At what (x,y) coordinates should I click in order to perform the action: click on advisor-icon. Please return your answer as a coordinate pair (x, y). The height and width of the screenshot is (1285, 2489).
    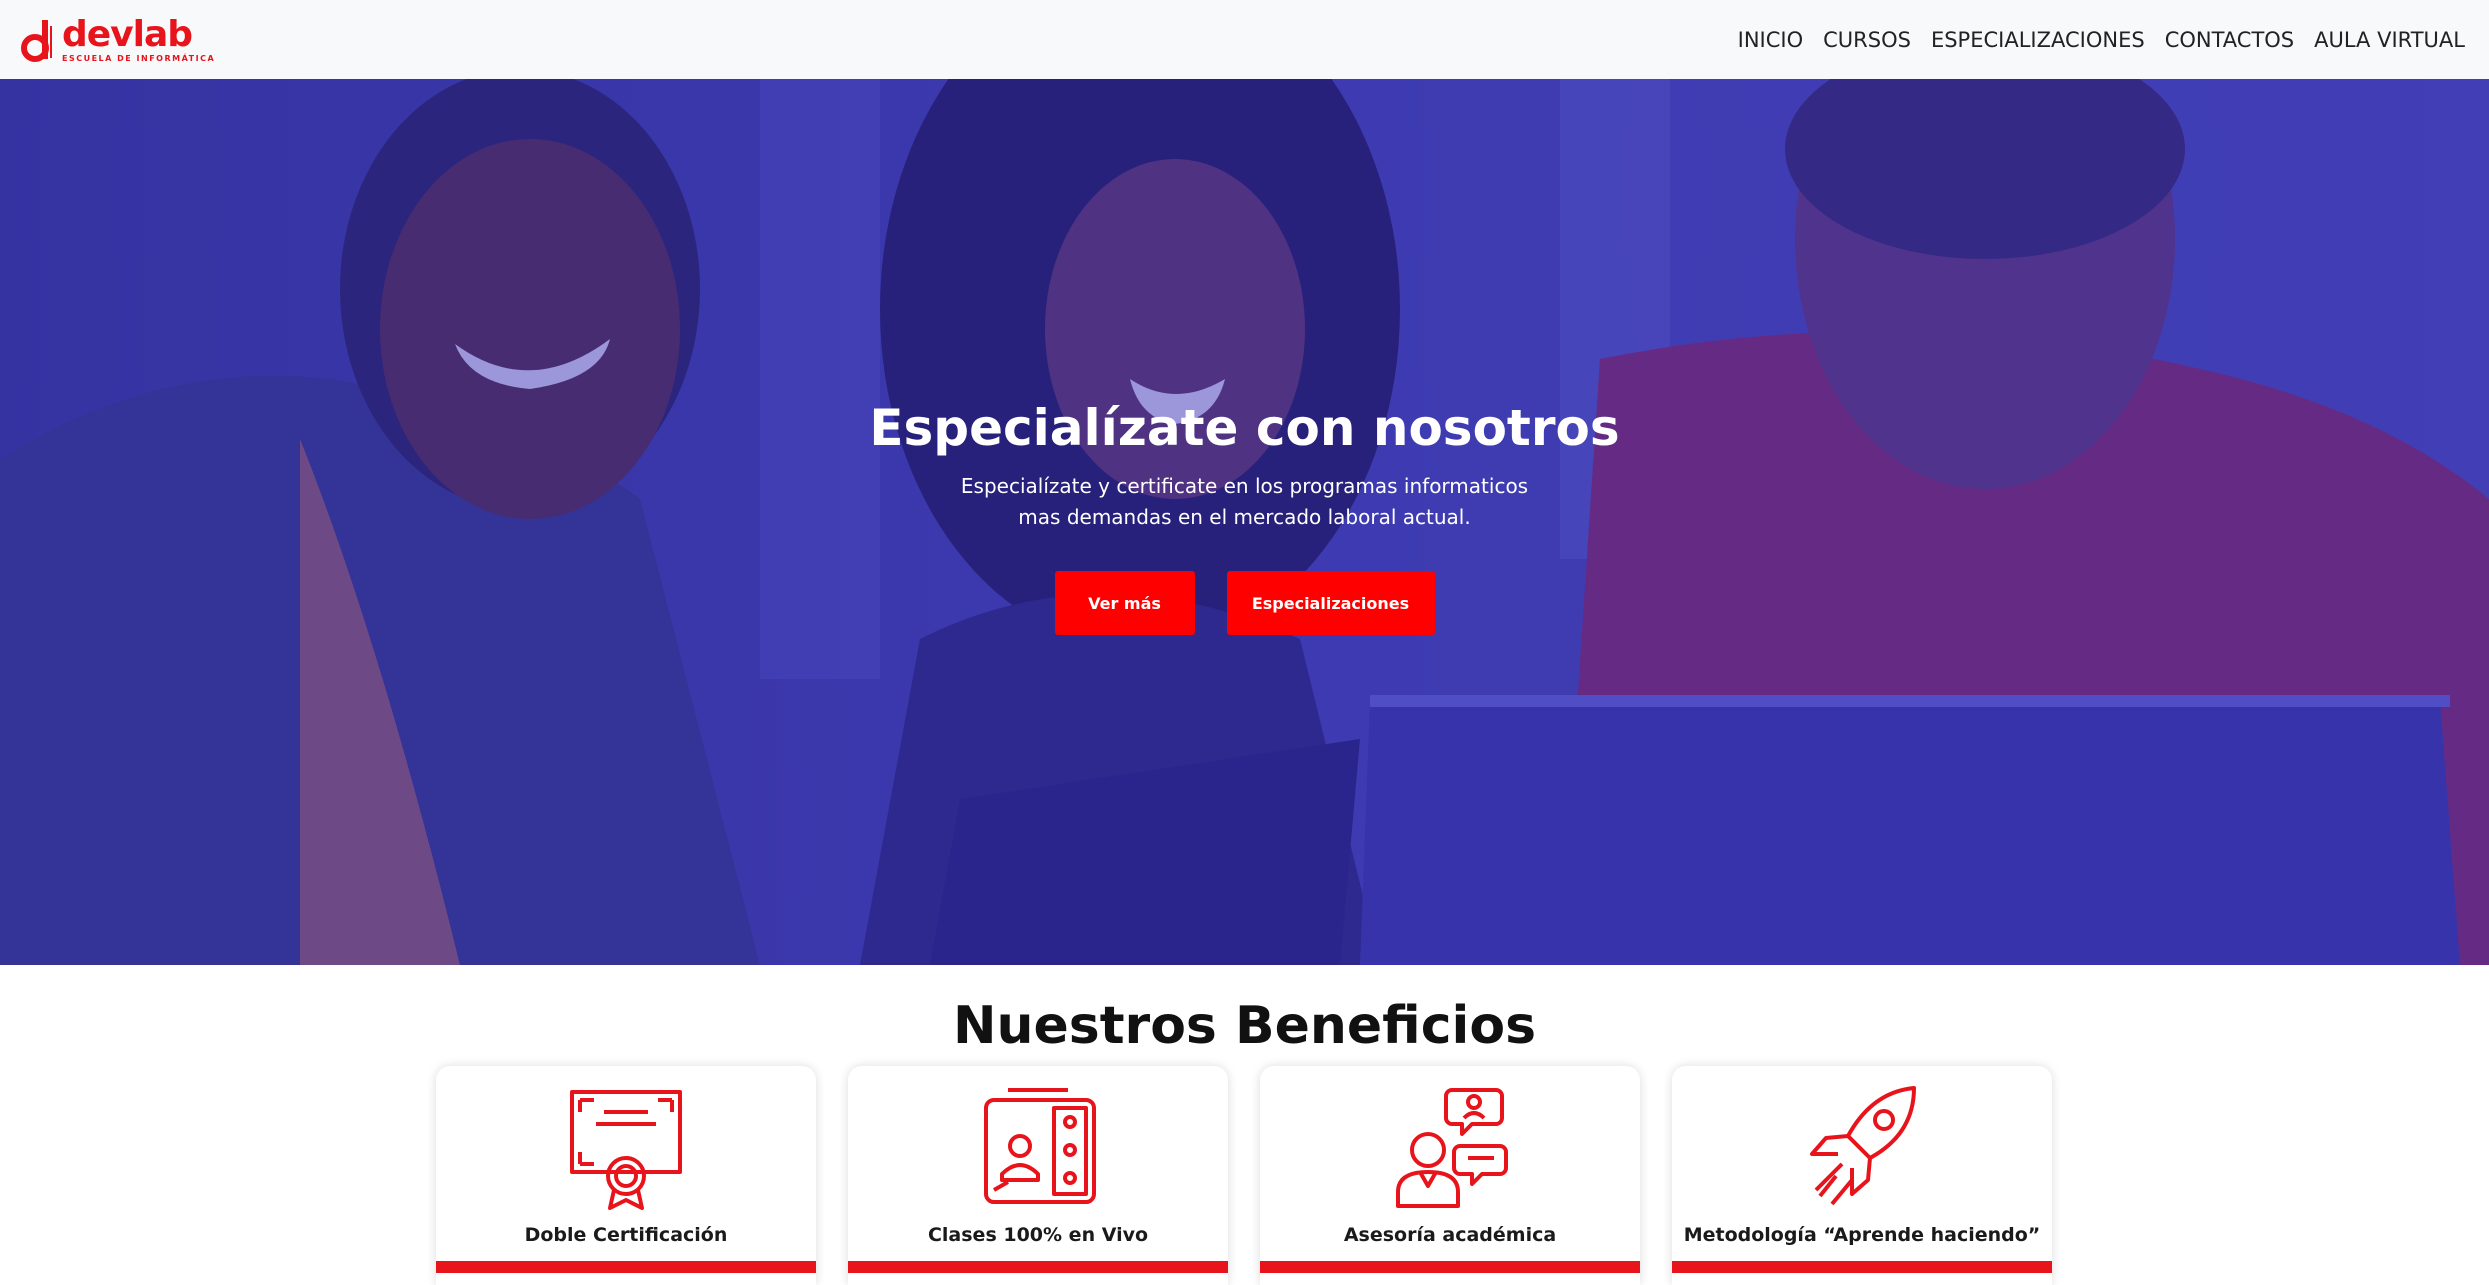
    Looking at the image, I should click on (1452, 1148).